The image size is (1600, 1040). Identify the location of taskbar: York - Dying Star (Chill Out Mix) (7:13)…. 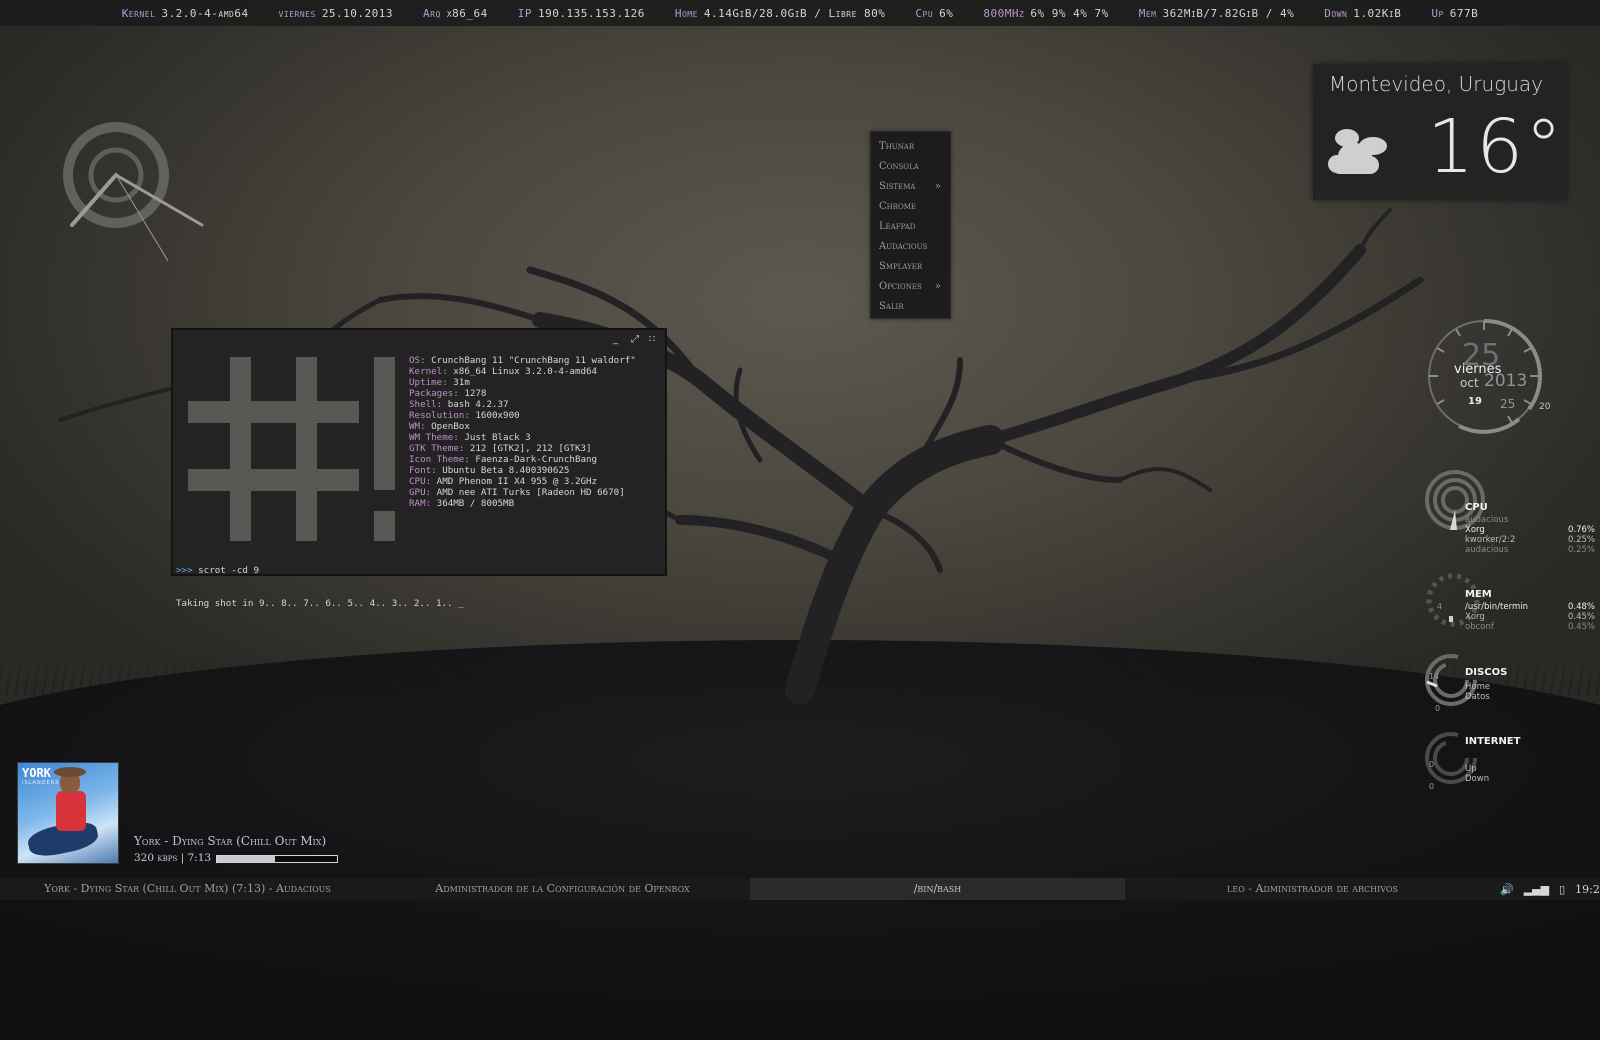
(800, 889).